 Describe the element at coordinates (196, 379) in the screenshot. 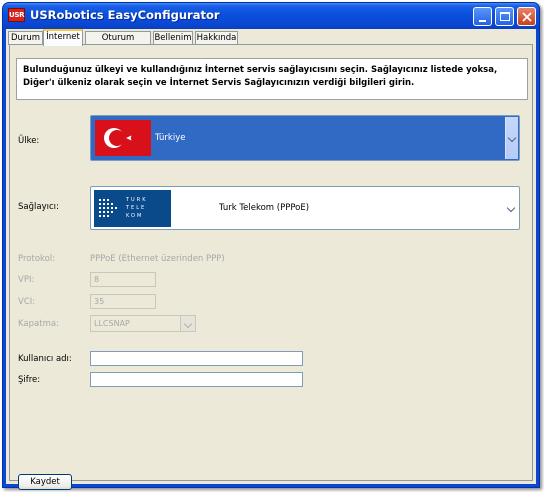

I see `password-input` at that location.